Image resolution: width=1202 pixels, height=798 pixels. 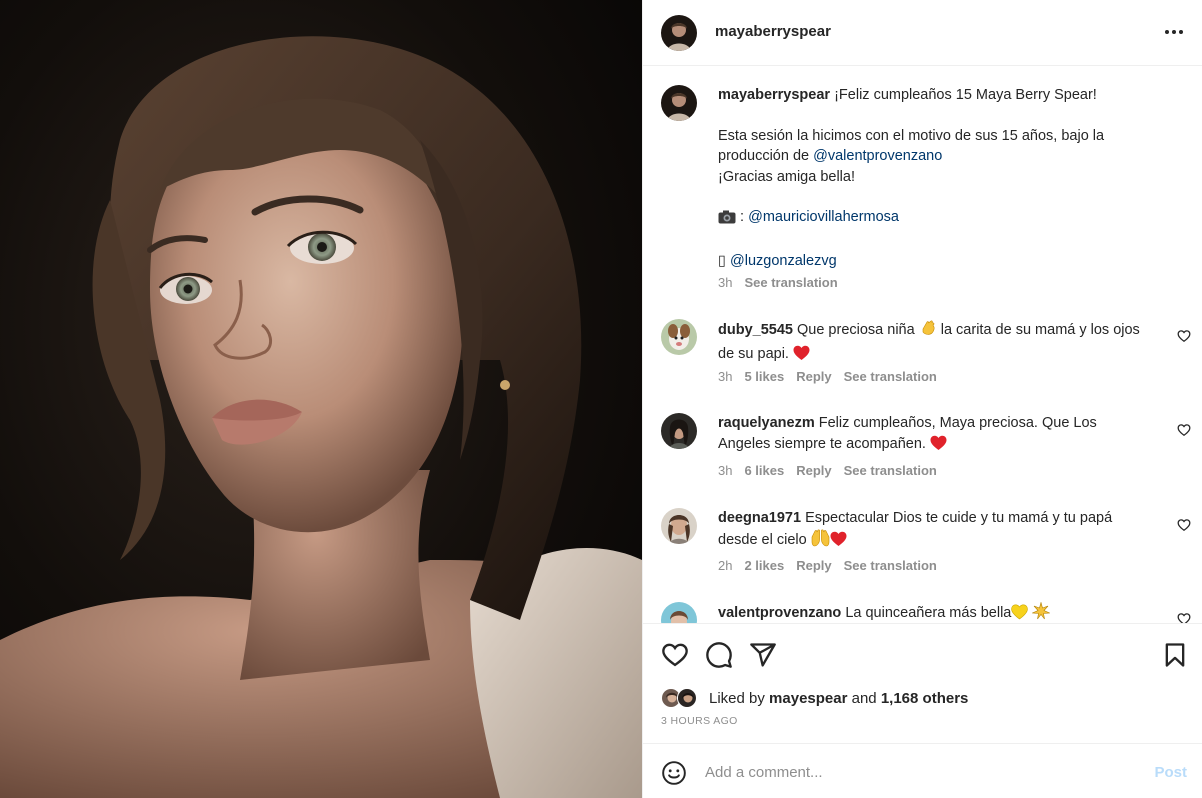 What do you see at coordinates (922, 33) in the screenshot?
I see `post-header: mayaberryspear` at bounding box center [922, 33].